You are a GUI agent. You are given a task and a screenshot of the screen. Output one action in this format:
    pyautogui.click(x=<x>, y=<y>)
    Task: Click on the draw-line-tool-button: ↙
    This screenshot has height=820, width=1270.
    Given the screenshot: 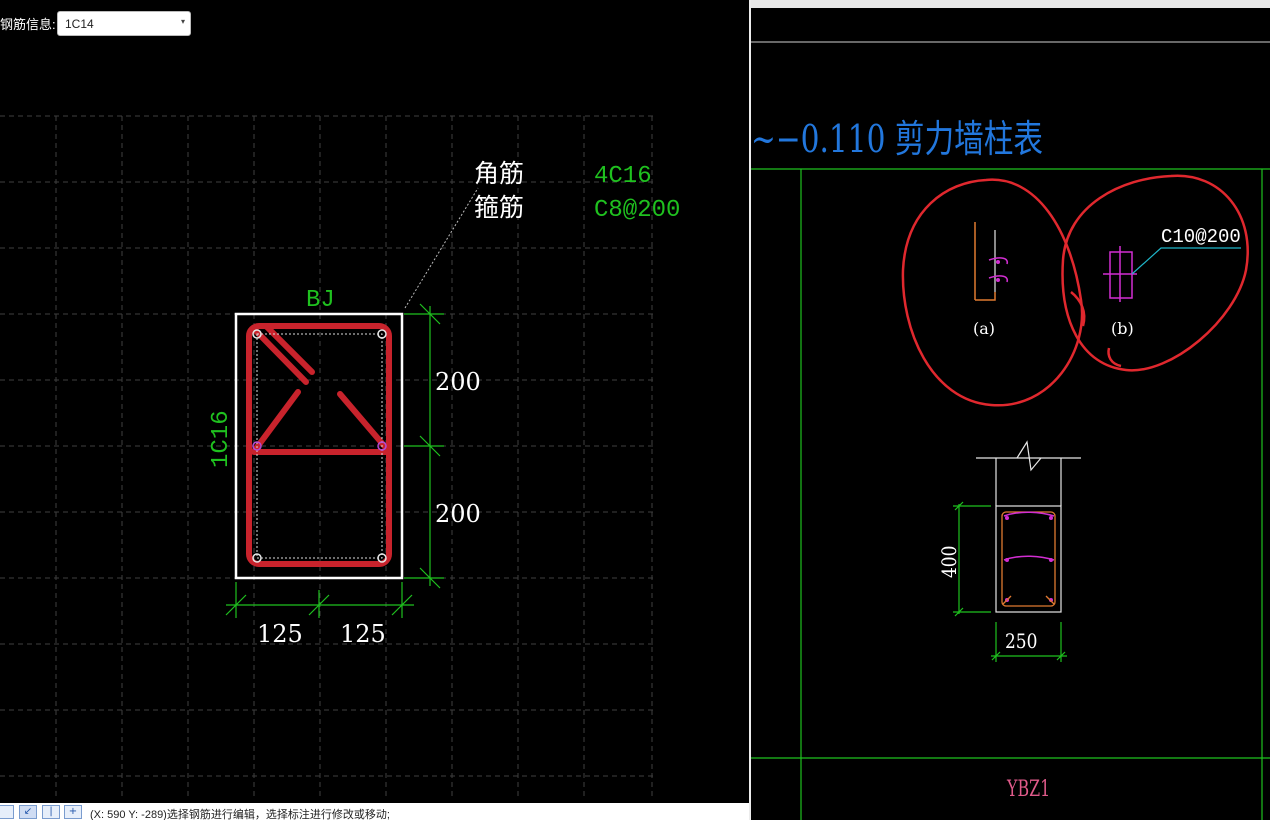 What is the action you would take?
    pyautogui.click(x=28, y=812)
    